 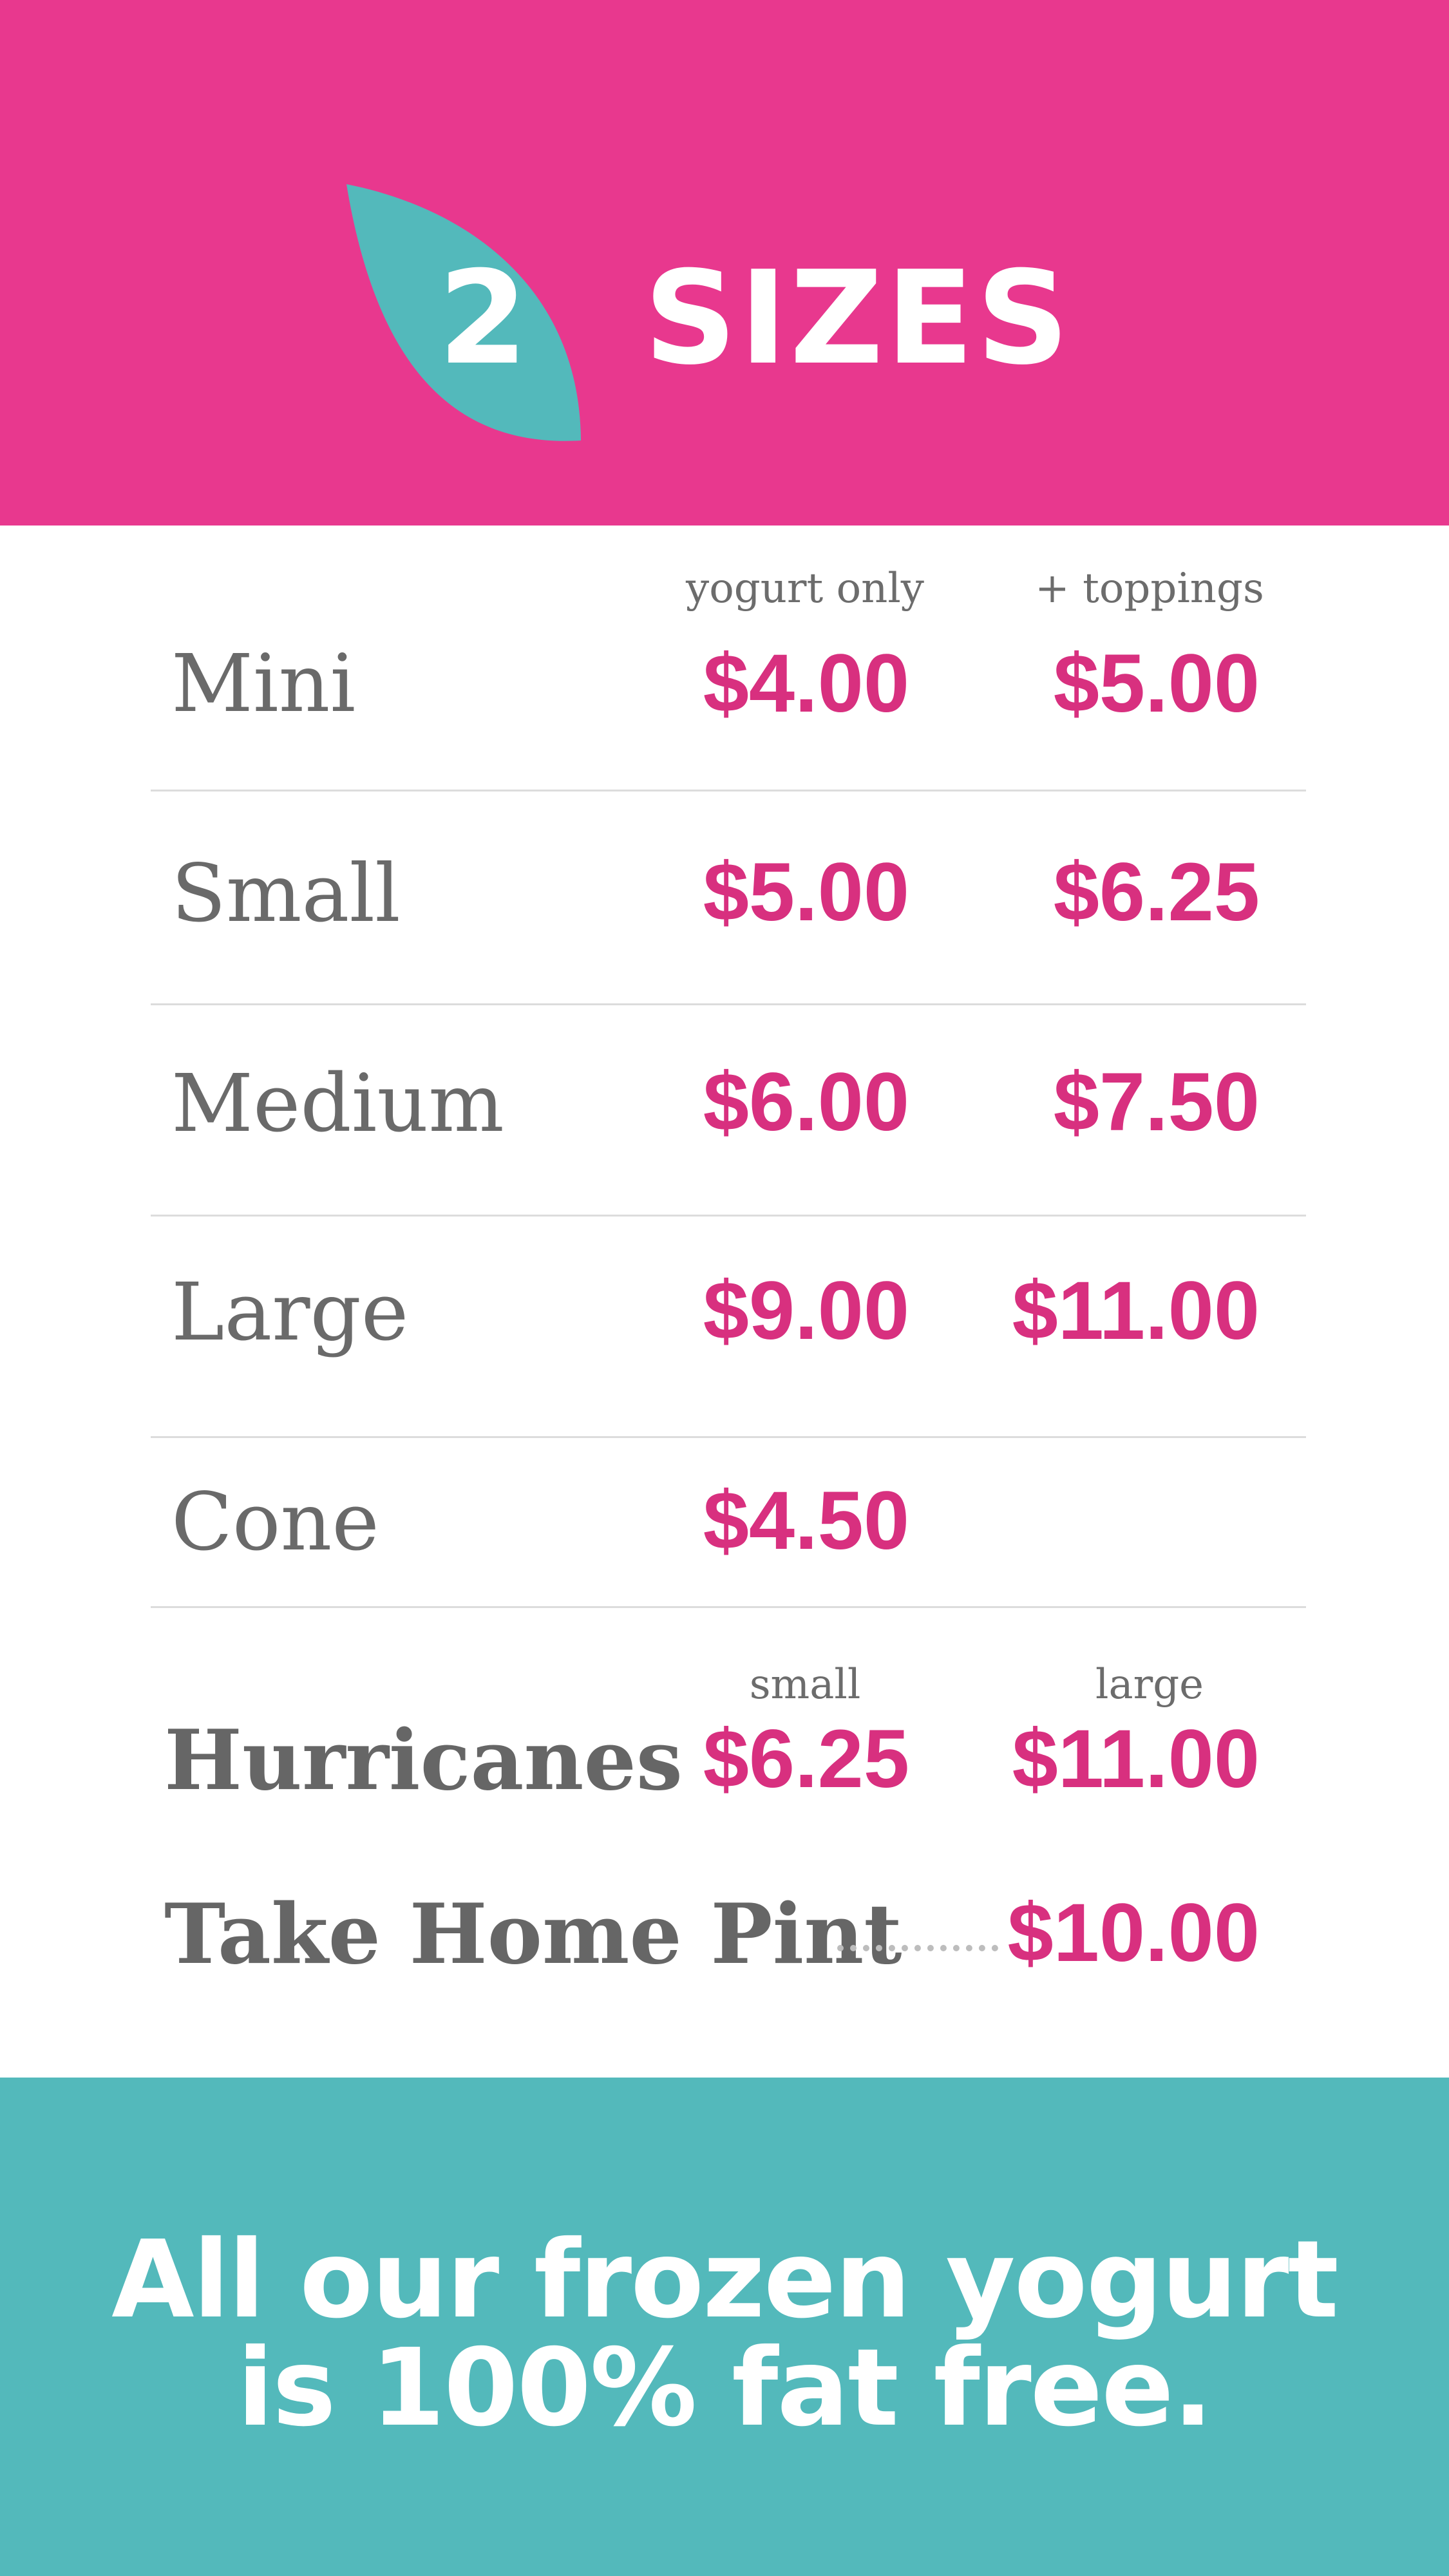 I want to click on price-medium-toppings: $7.50, so click(x=1157, y=1102).